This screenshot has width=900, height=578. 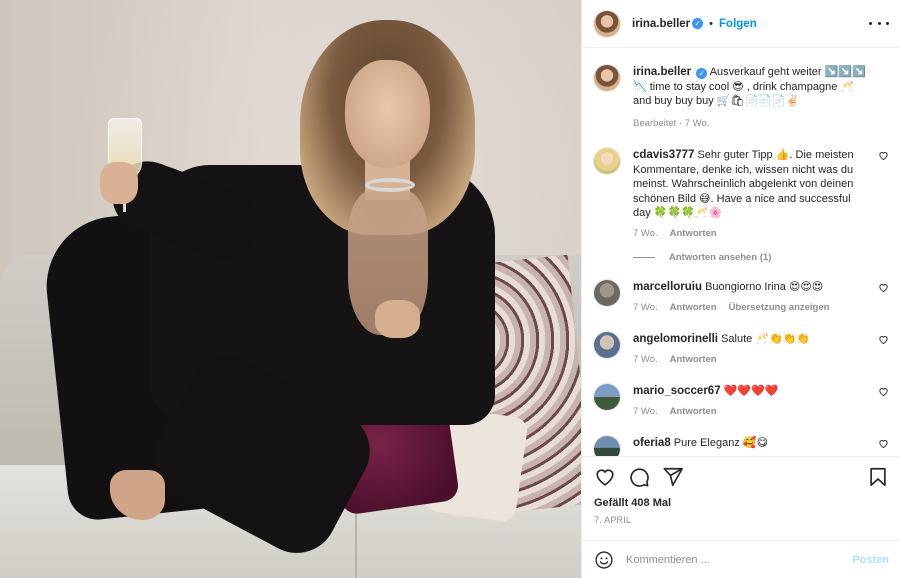 What do you see at coordinates (751, 391) in the screenshot?
I see `comment-text: ❤️❤️❤️❤️` at bounding box center [751, 391].